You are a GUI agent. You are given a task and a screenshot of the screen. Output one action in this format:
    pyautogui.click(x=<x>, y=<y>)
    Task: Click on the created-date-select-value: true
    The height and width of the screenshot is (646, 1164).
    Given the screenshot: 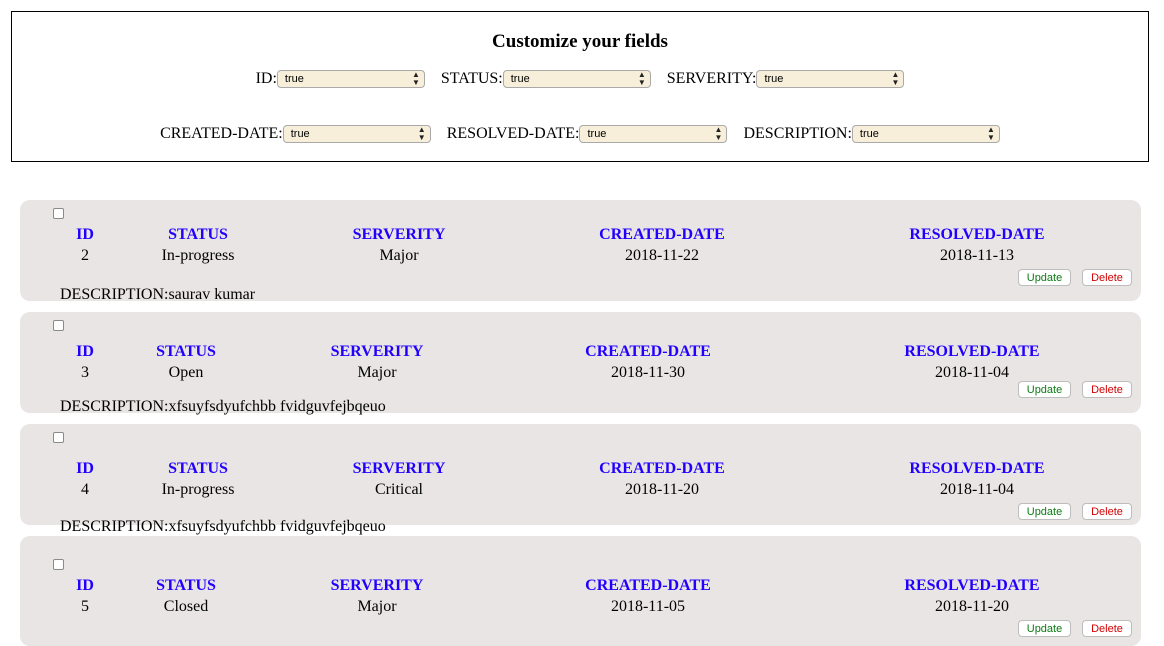 What is the action you would take?
    pyautogui.click(x=300, y=134)
    